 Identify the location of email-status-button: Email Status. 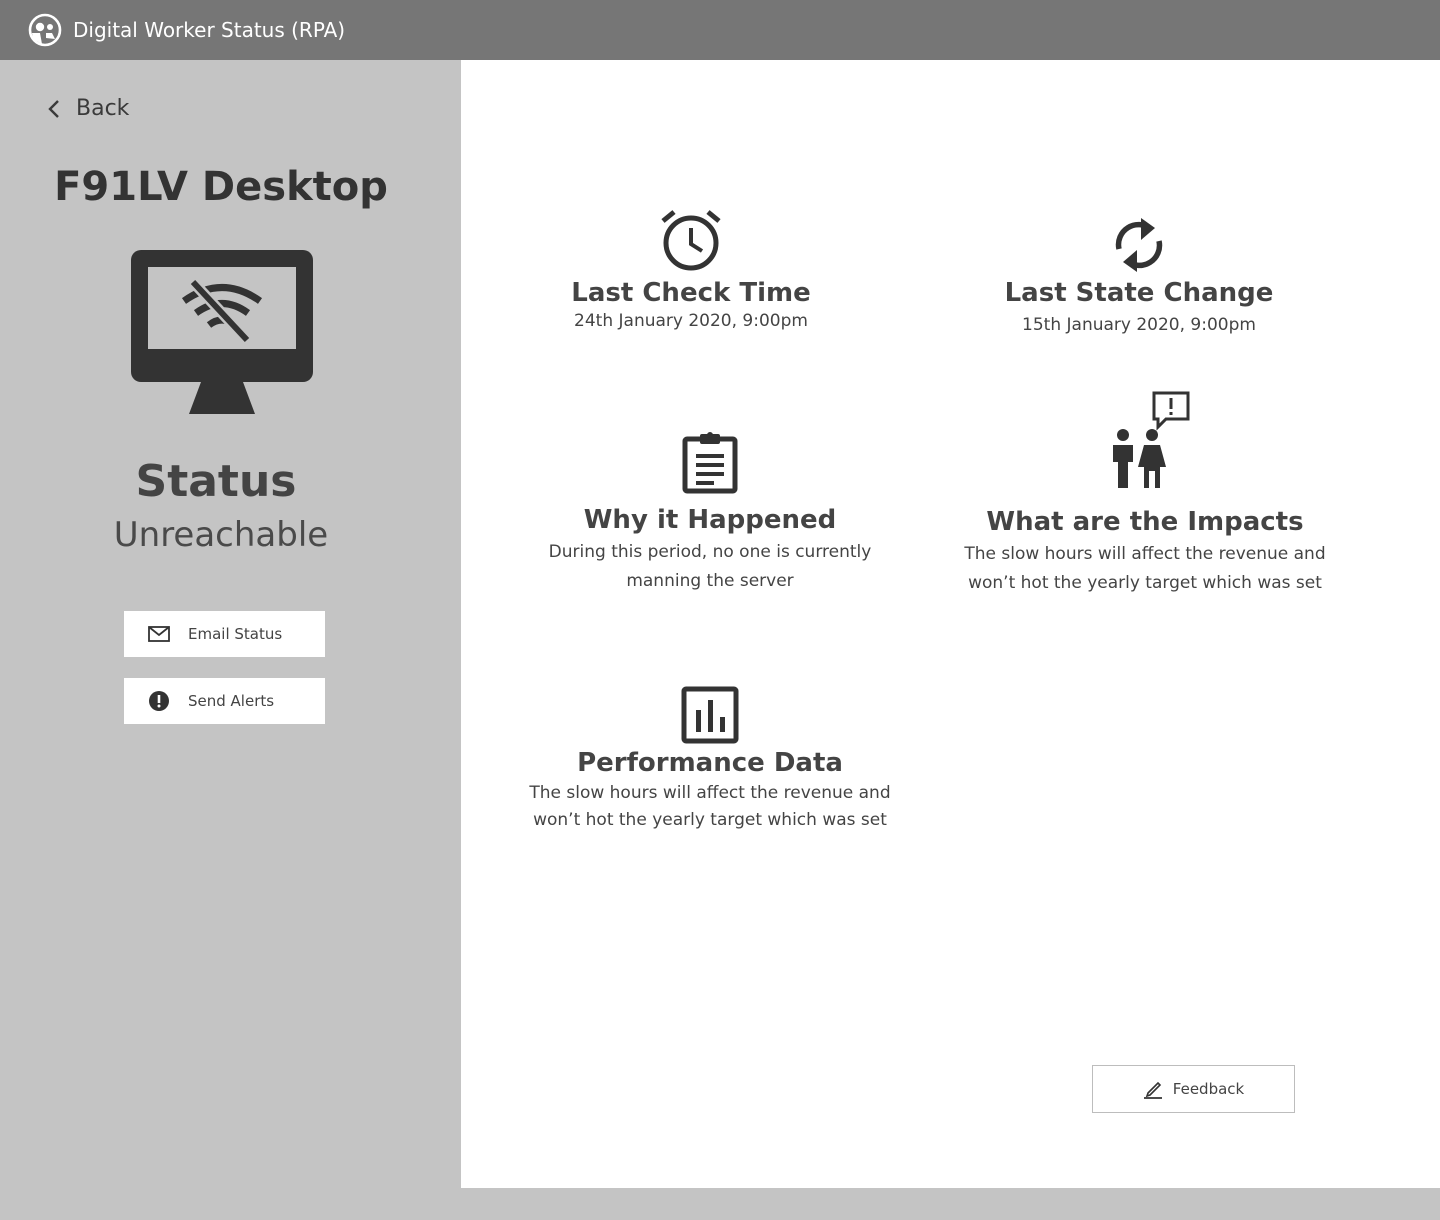
(224, 634).